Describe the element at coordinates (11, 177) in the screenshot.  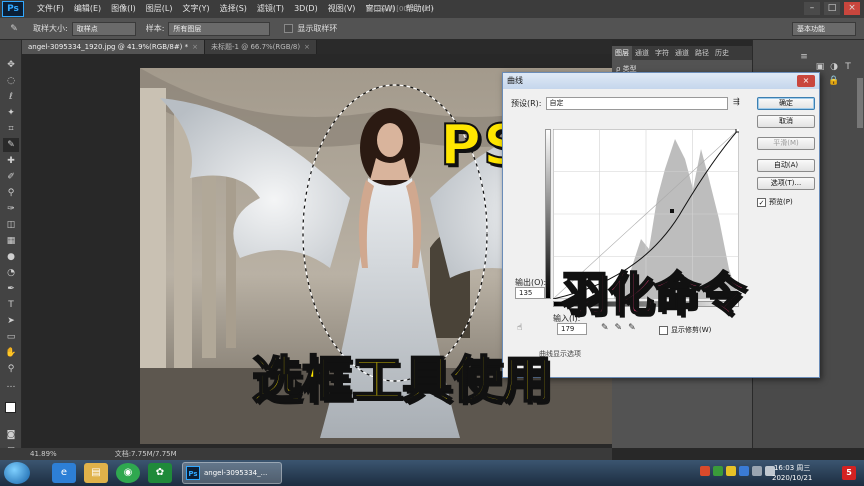
I see `brush-tool-icon: ✐` at that location.